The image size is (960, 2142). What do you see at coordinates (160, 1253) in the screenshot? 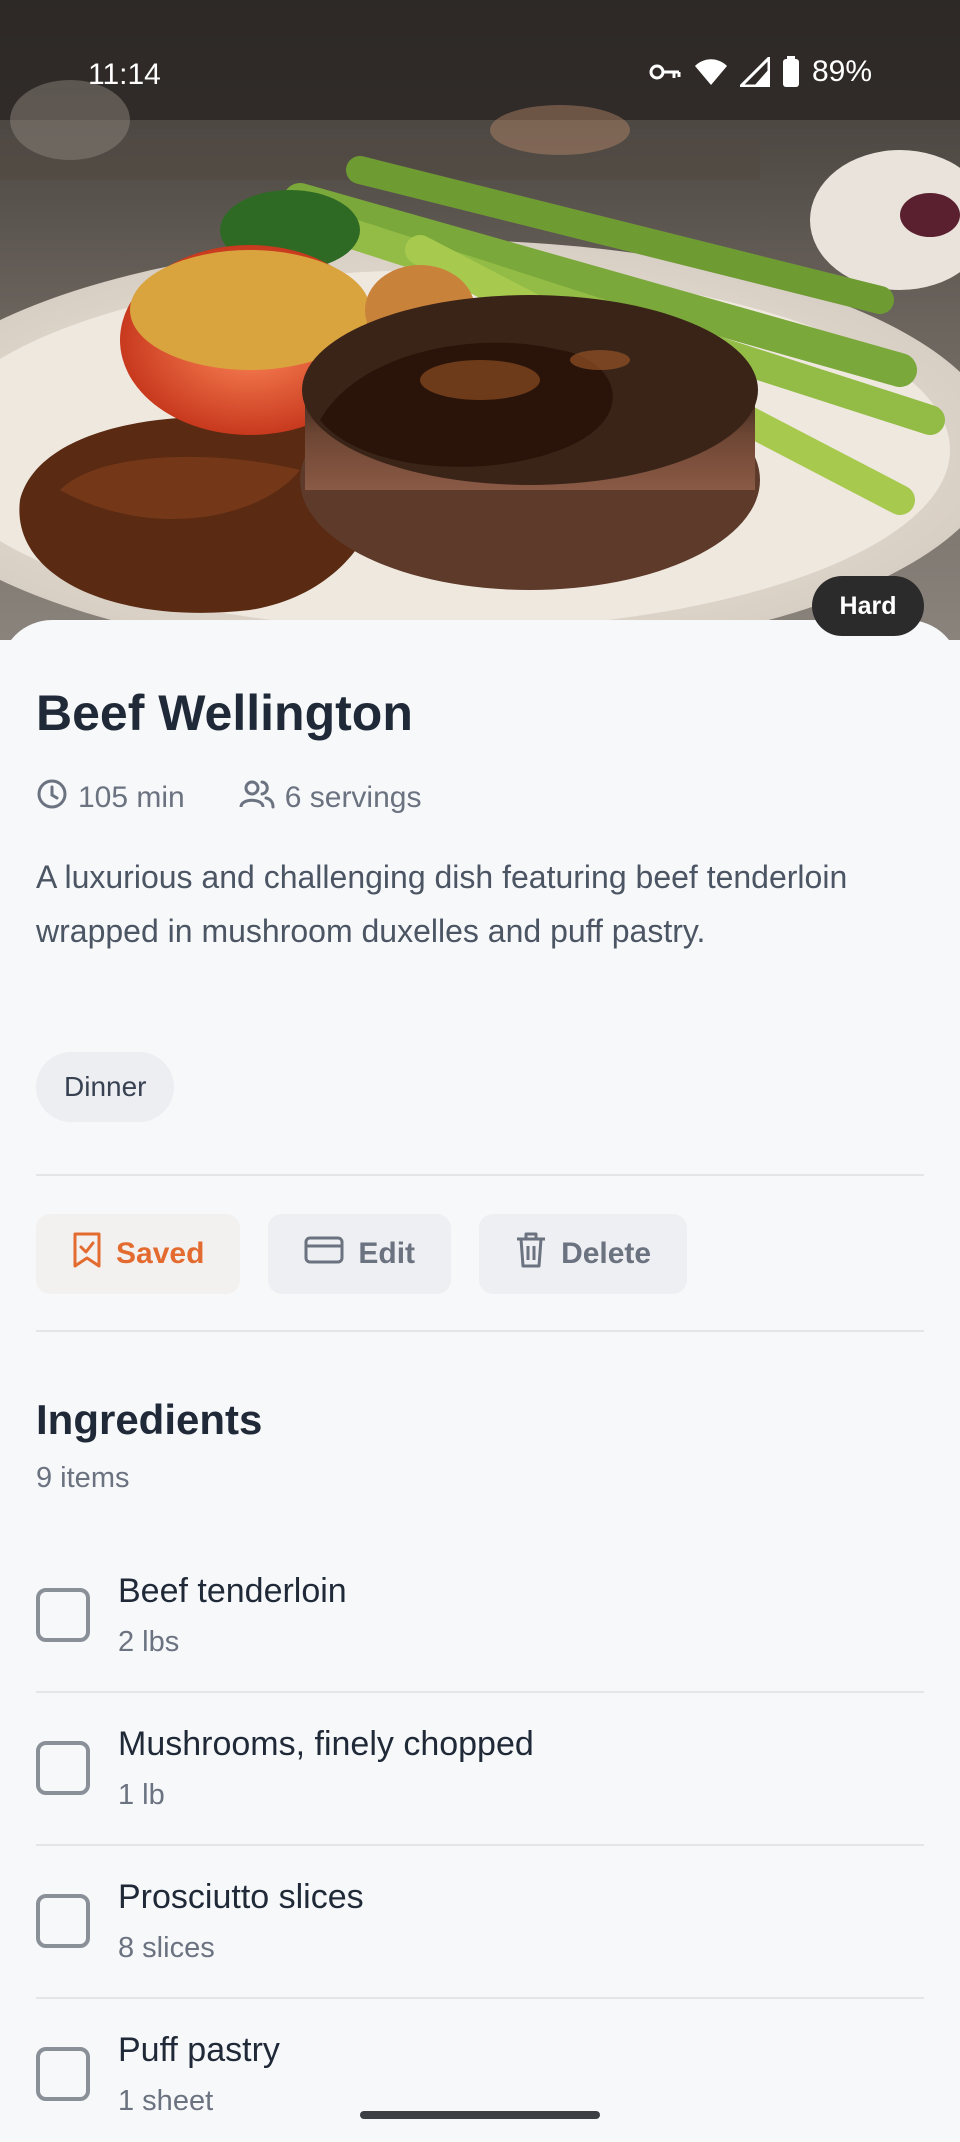
I see `saved-label: Saved` at bounding box center [160, 1253].